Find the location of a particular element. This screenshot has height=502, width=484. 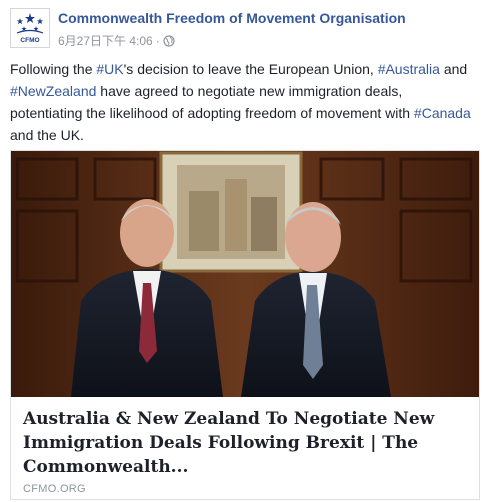

hashtag-uk: #UK is located at coordinates (109, 69).